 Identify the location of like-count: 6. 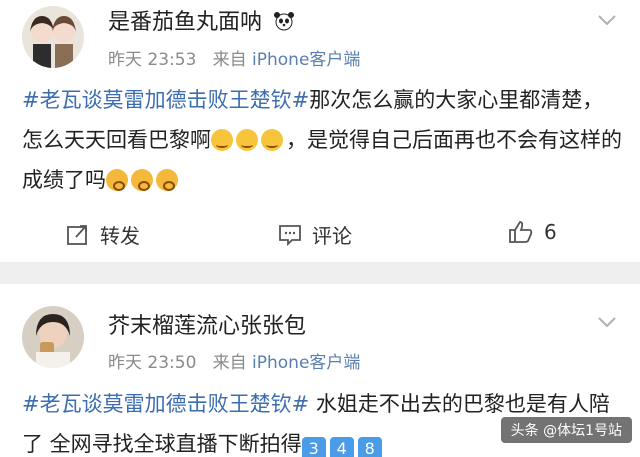
(550, 232).